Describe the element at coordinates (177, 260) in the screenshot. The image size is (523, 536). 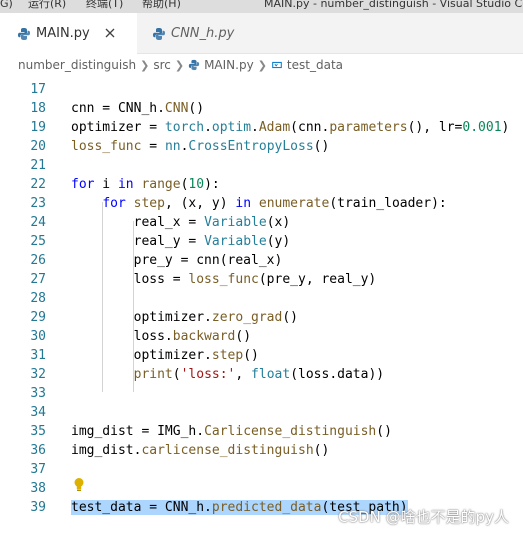
I see `code-text: pre_y = cnn(real_x)` at that location.